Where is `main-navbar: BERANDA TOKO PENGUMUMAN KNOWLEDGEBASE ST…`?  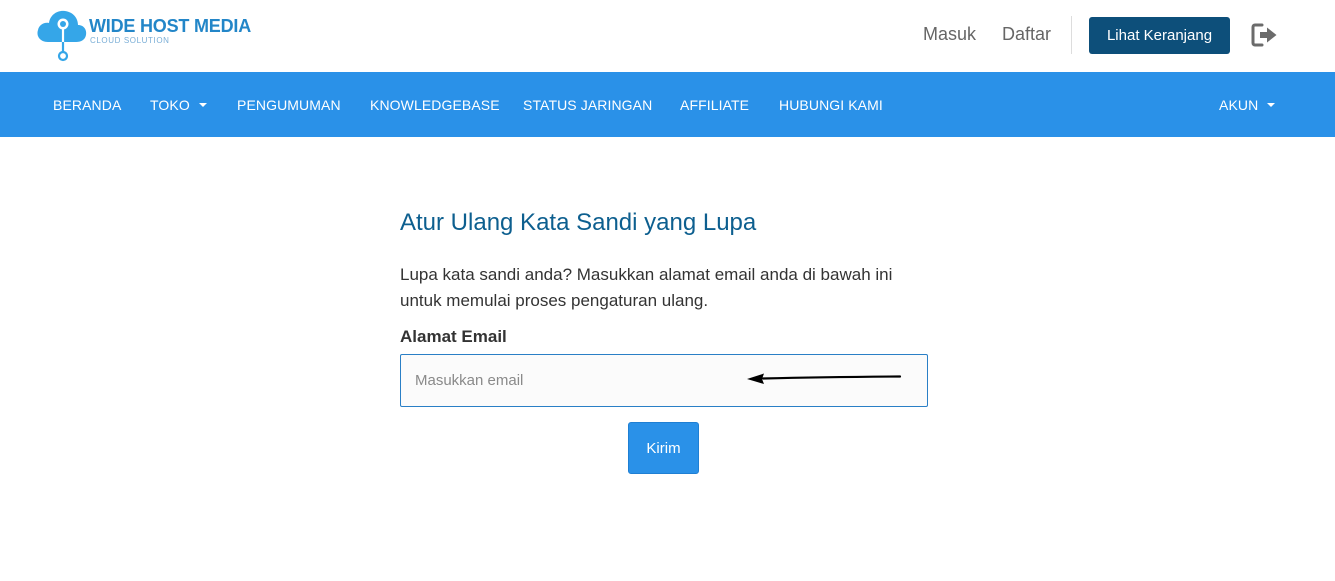 main-navbar: BERANDA TOKO PENGUMUMAN KNOWLEDGEBASE ST… is located at coordinates (667, 104).